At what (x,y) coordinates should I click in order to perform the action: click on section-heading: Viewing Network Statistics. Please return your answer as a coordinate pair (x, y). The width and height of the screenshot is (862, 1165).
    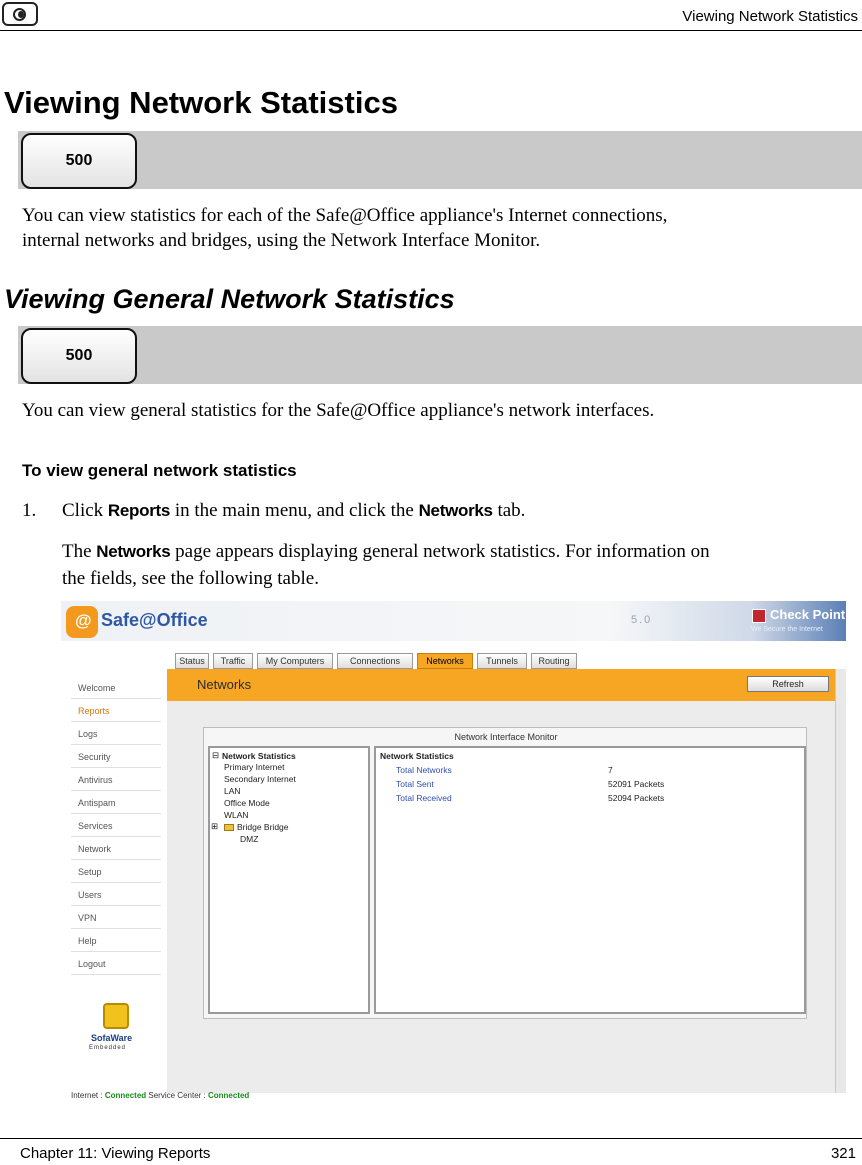
    Looking at the image, I should click on (201, 102).